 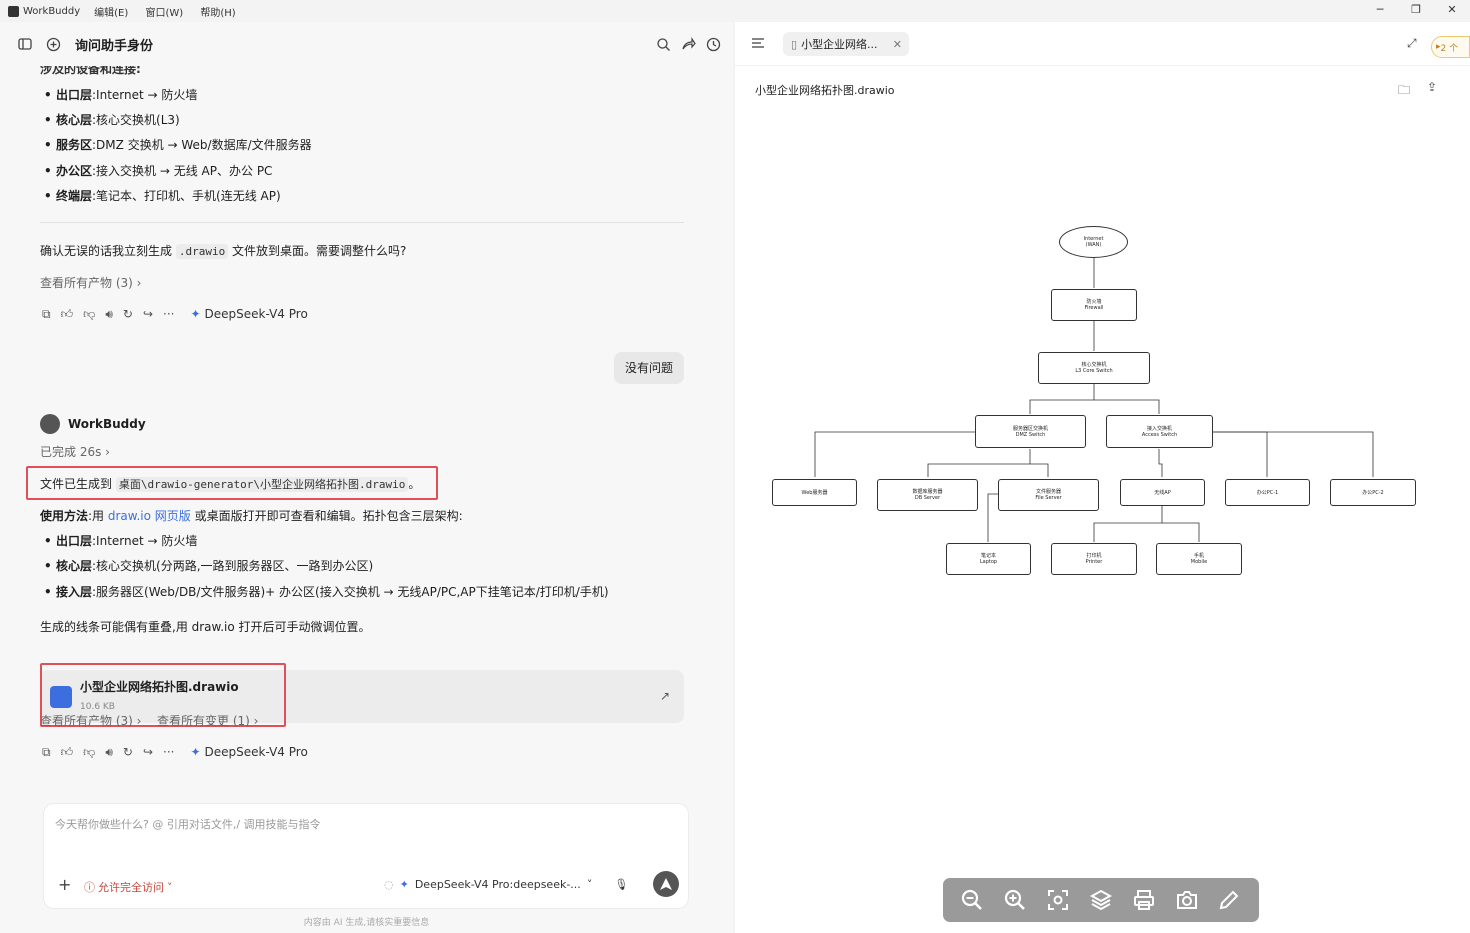 I want to click on user-message: 没有问题, so click(x=649, y=368).